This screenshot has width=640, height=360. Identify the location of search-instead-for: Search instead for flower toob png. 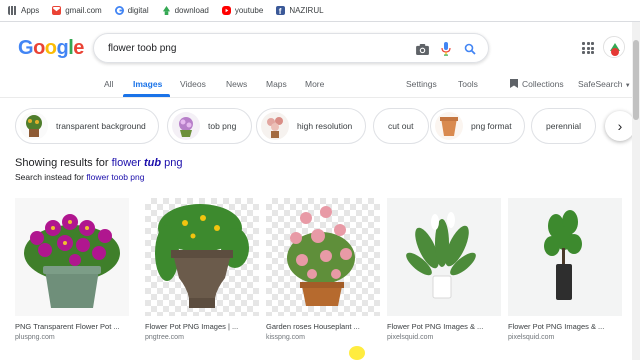
(80, 177).